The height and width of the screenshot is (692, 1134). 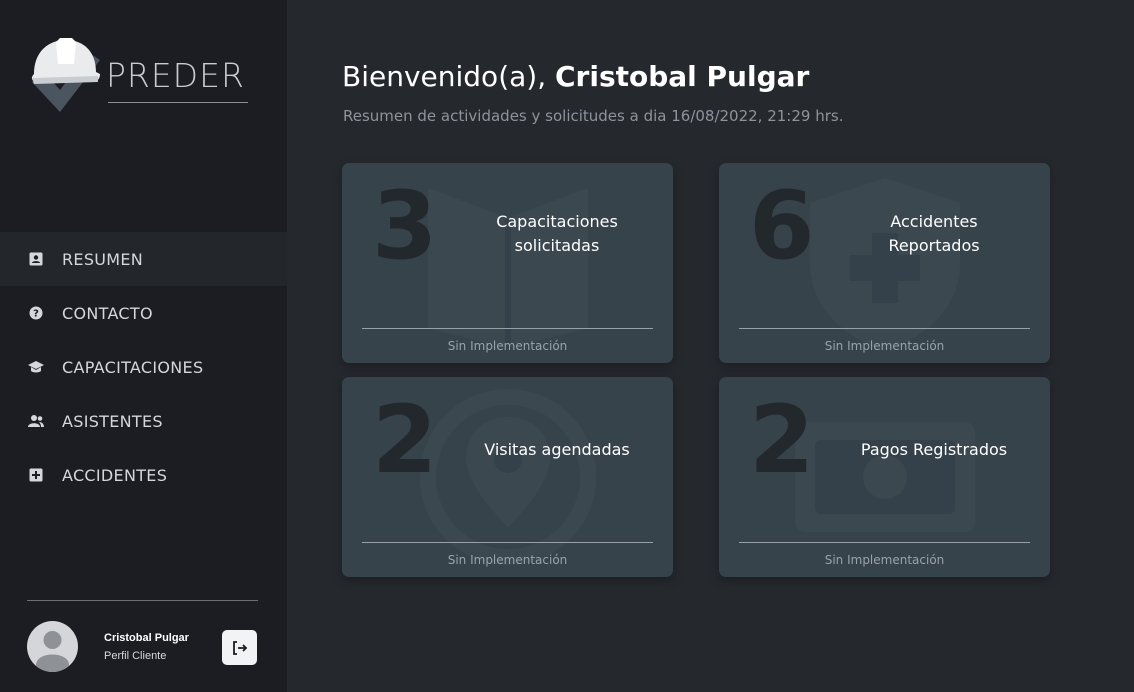 What do you see at coordinates (557, 233) in the screenshot?
I see `stat-title: Capacitaciones solicitadas` at bounding box center [557, 233].